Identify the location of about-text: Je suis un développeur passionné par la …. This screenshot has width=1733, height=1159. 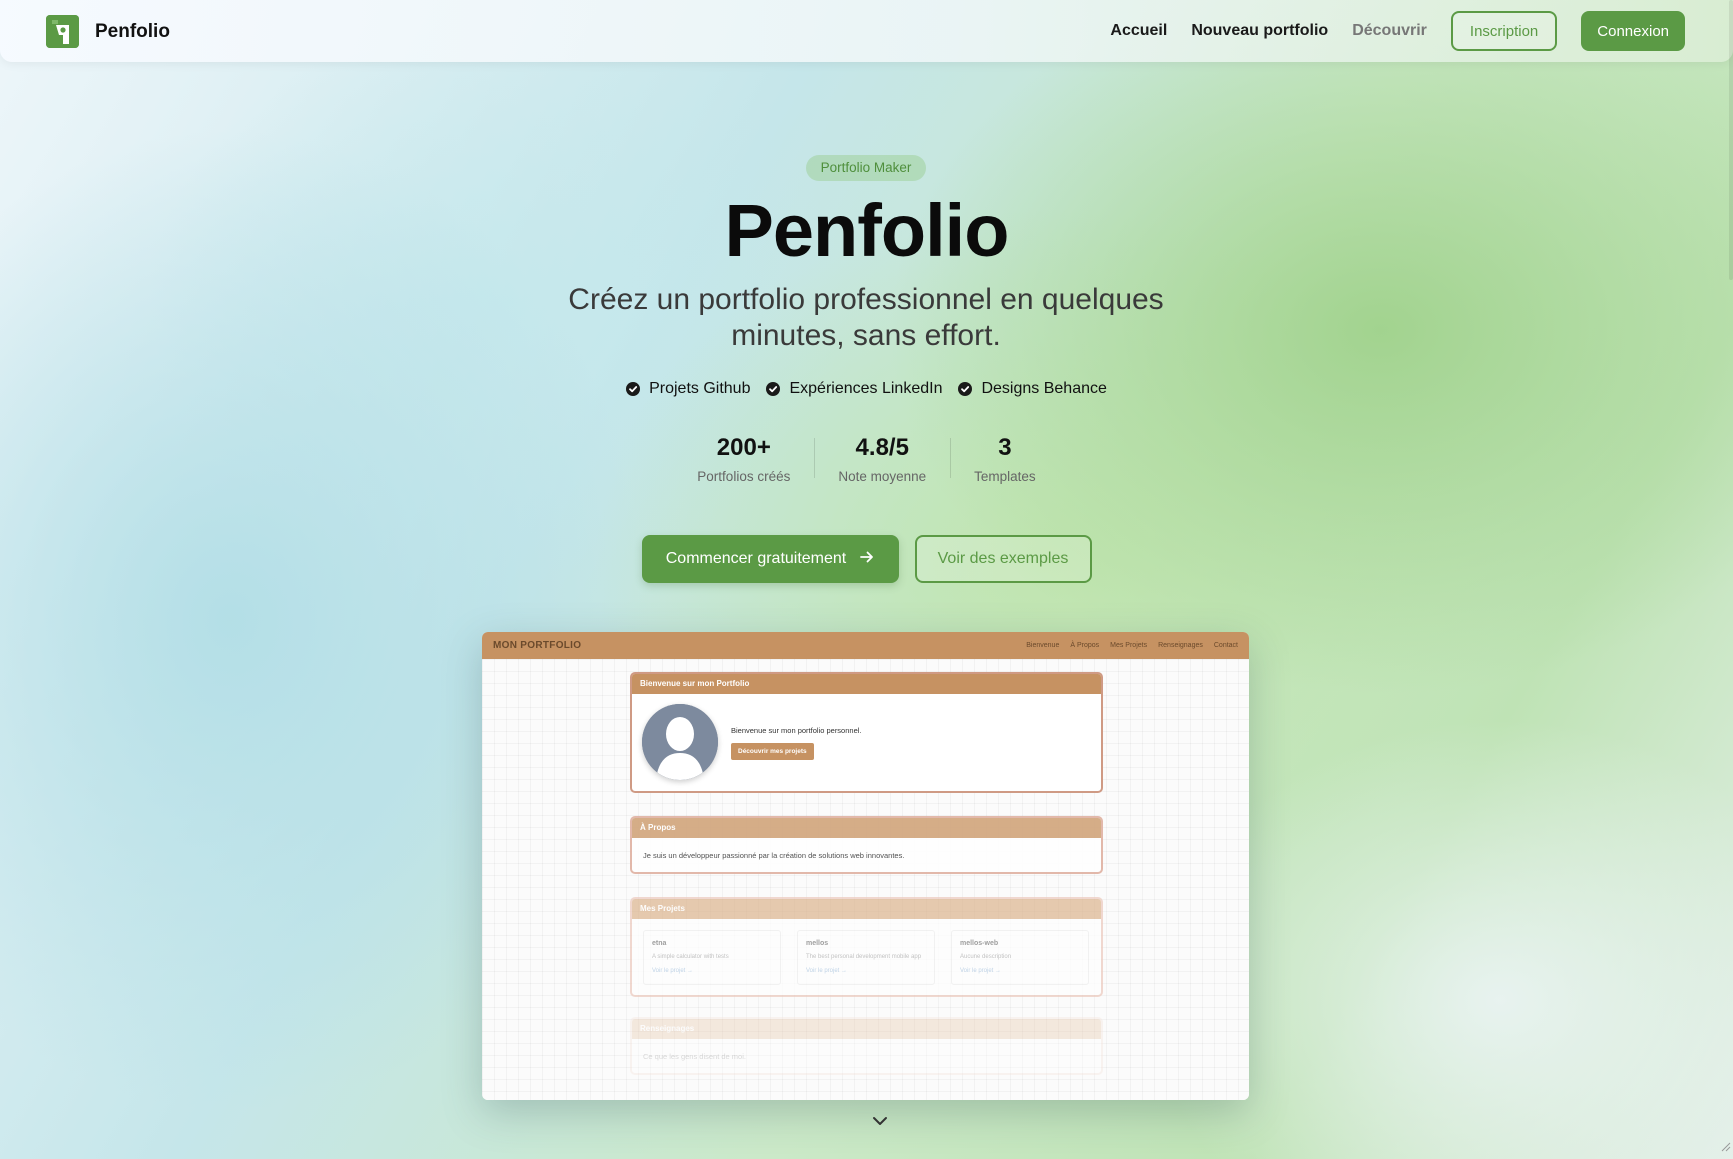
(774, 855).